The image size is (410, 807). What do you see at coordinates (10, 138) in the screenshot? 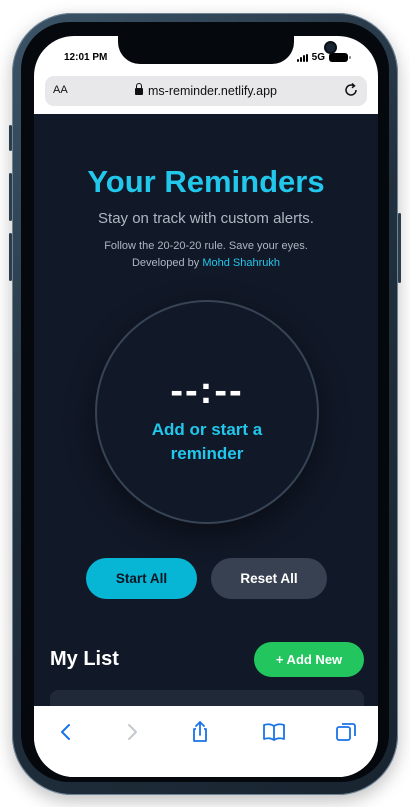
I see `silent-switch` at bounding box center [10, 138].